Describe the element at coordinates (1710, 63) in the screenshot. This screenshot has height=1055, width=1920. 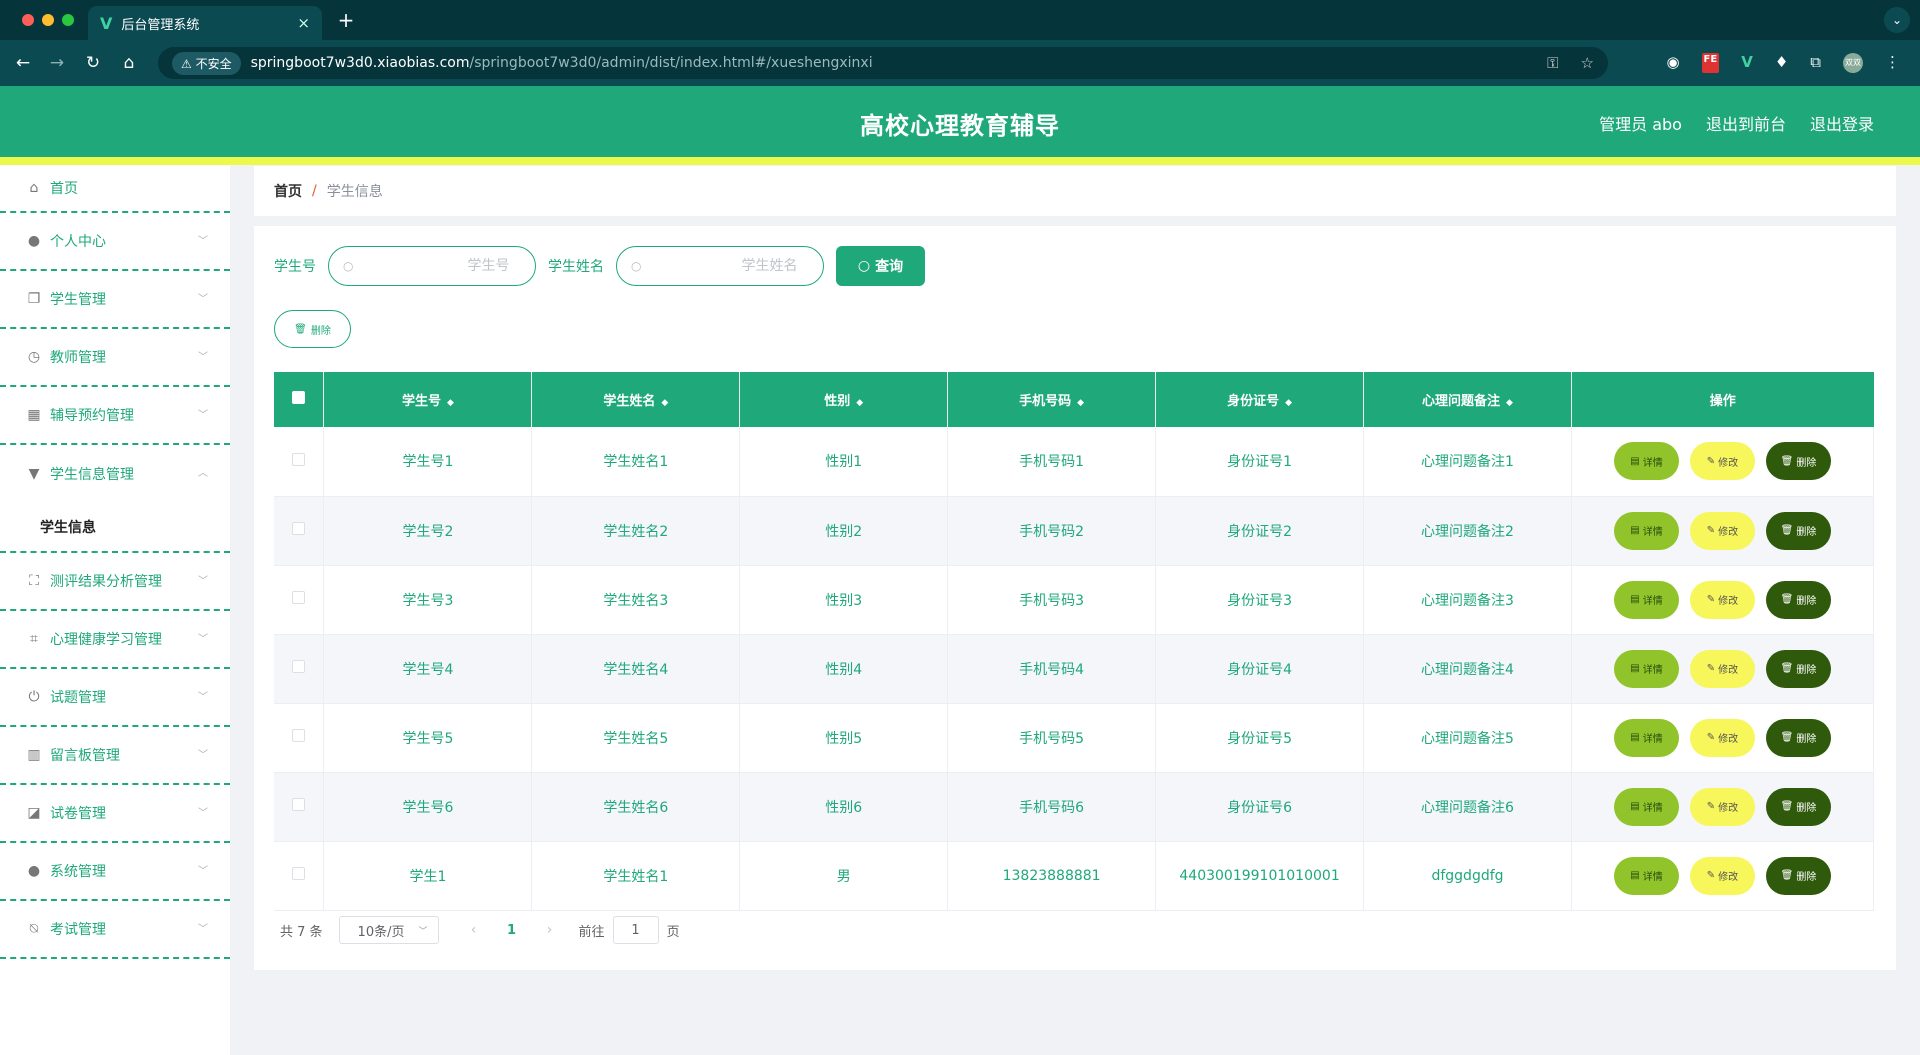
I see `extension-fe-icon: FE` at that location.